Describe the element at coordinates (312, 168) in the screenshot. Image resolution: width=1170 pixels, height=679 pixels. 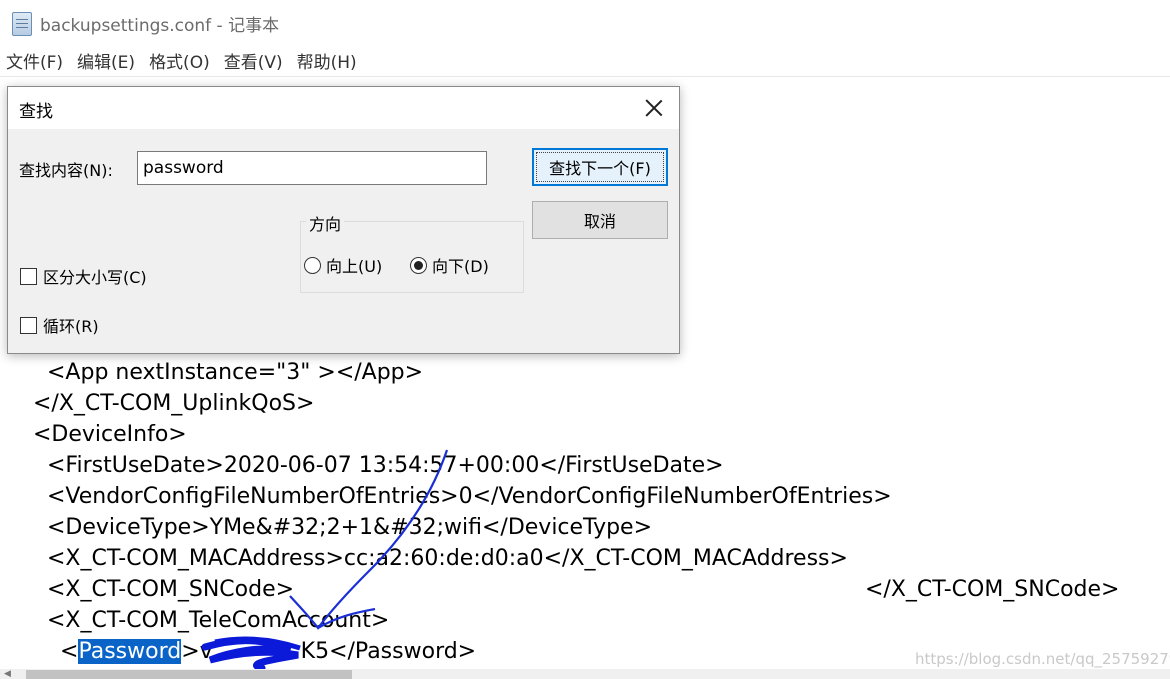
I see `find-what-input` at that location.